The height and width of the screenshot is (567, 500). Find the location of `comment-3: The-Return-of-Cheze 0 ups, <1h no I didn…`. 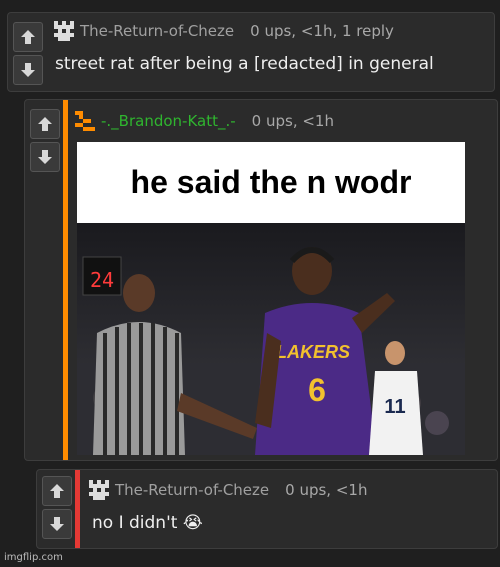

comment-3: The-Return-of-Cheze 0 ups, <1h no I didn… is located at coordinates (267, 509).